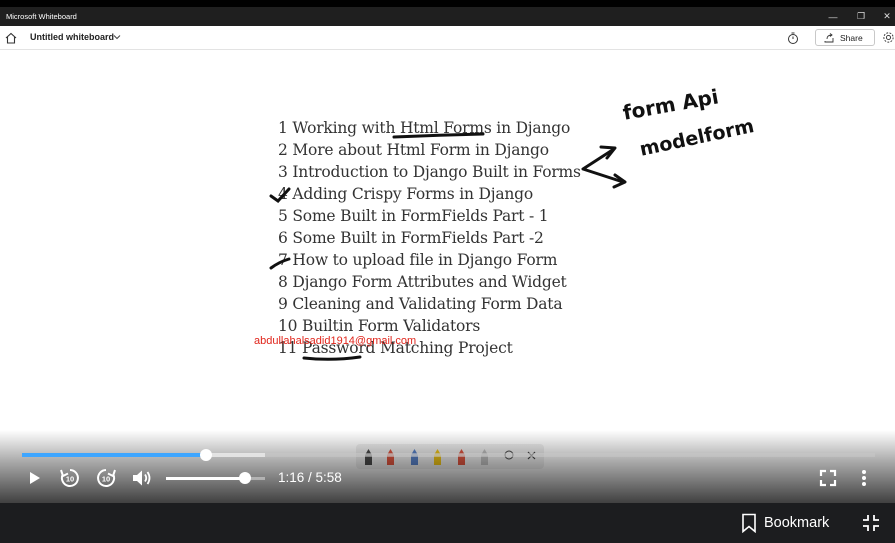  I want to click on seek-progress, so click(114, 455).